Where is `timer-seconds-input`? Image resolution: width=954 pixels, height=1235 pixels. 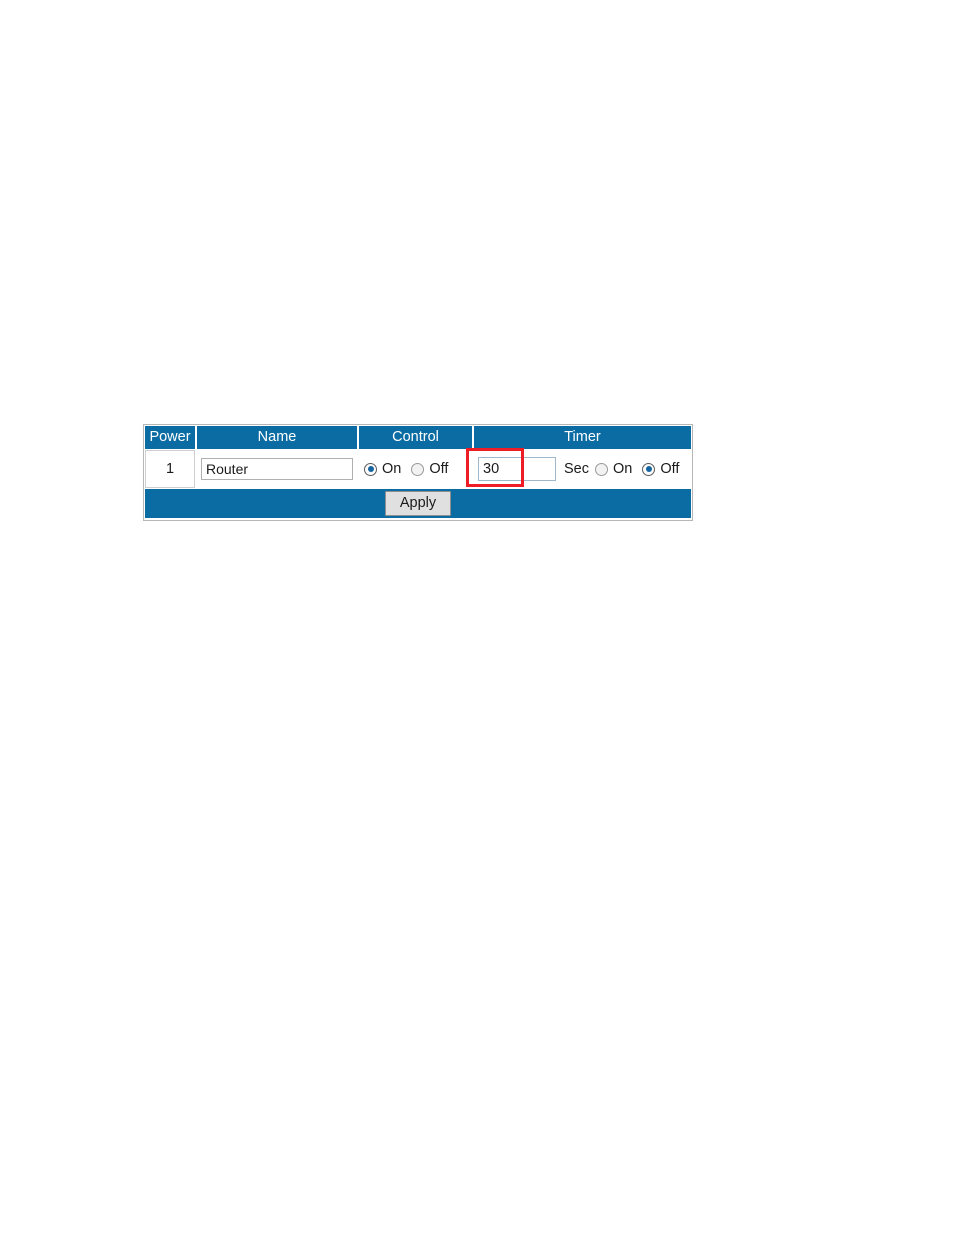 timer-seconds-input is located at coordinates (517, 469).